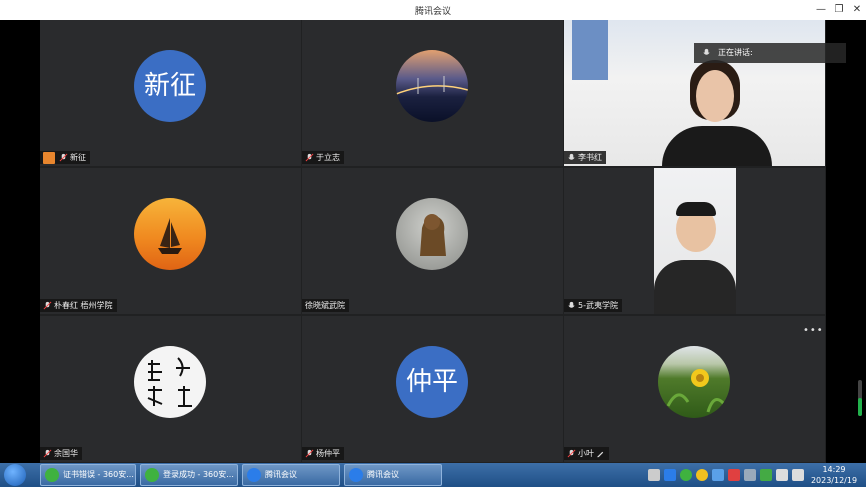 The height and width of the screenshot is (487, 866). I want to click on name-tag: 徐晓斌武院, so click(325, 305).